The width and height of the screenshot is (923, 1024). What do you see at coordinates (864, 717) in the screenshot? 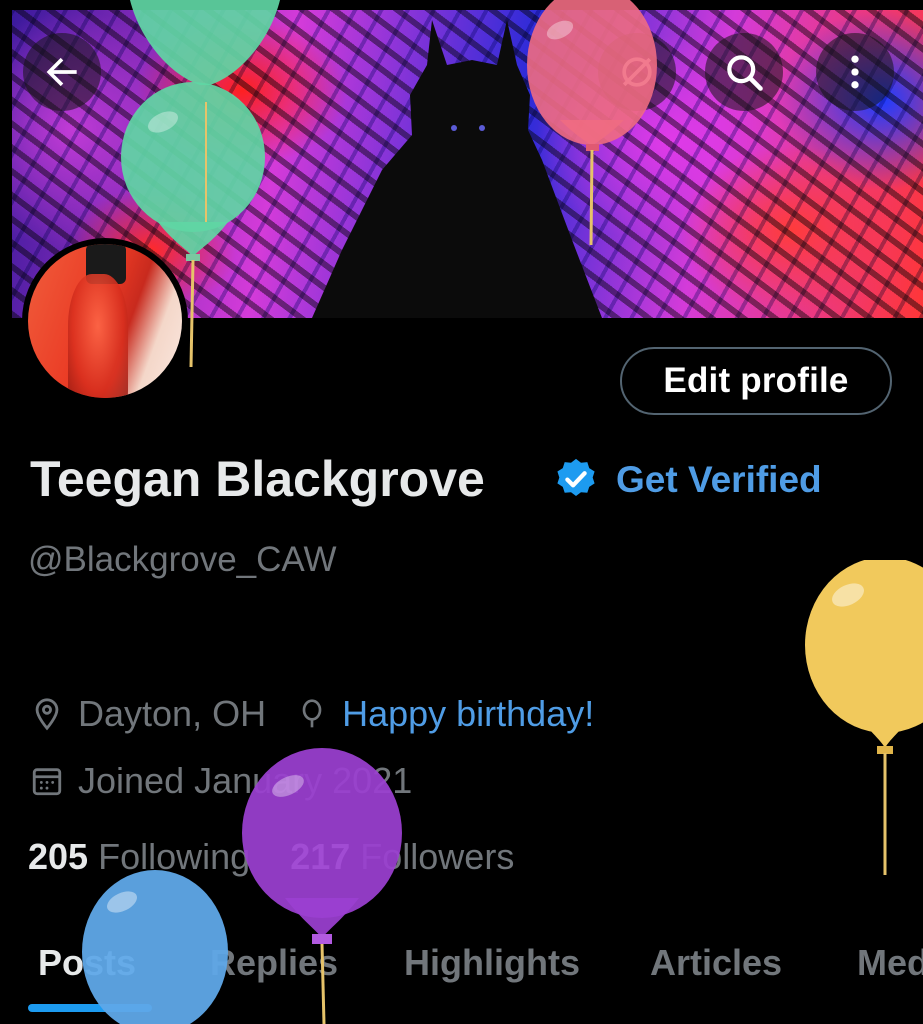
I see `balloon-decoration-yellow` at bounding box center [864, 717].